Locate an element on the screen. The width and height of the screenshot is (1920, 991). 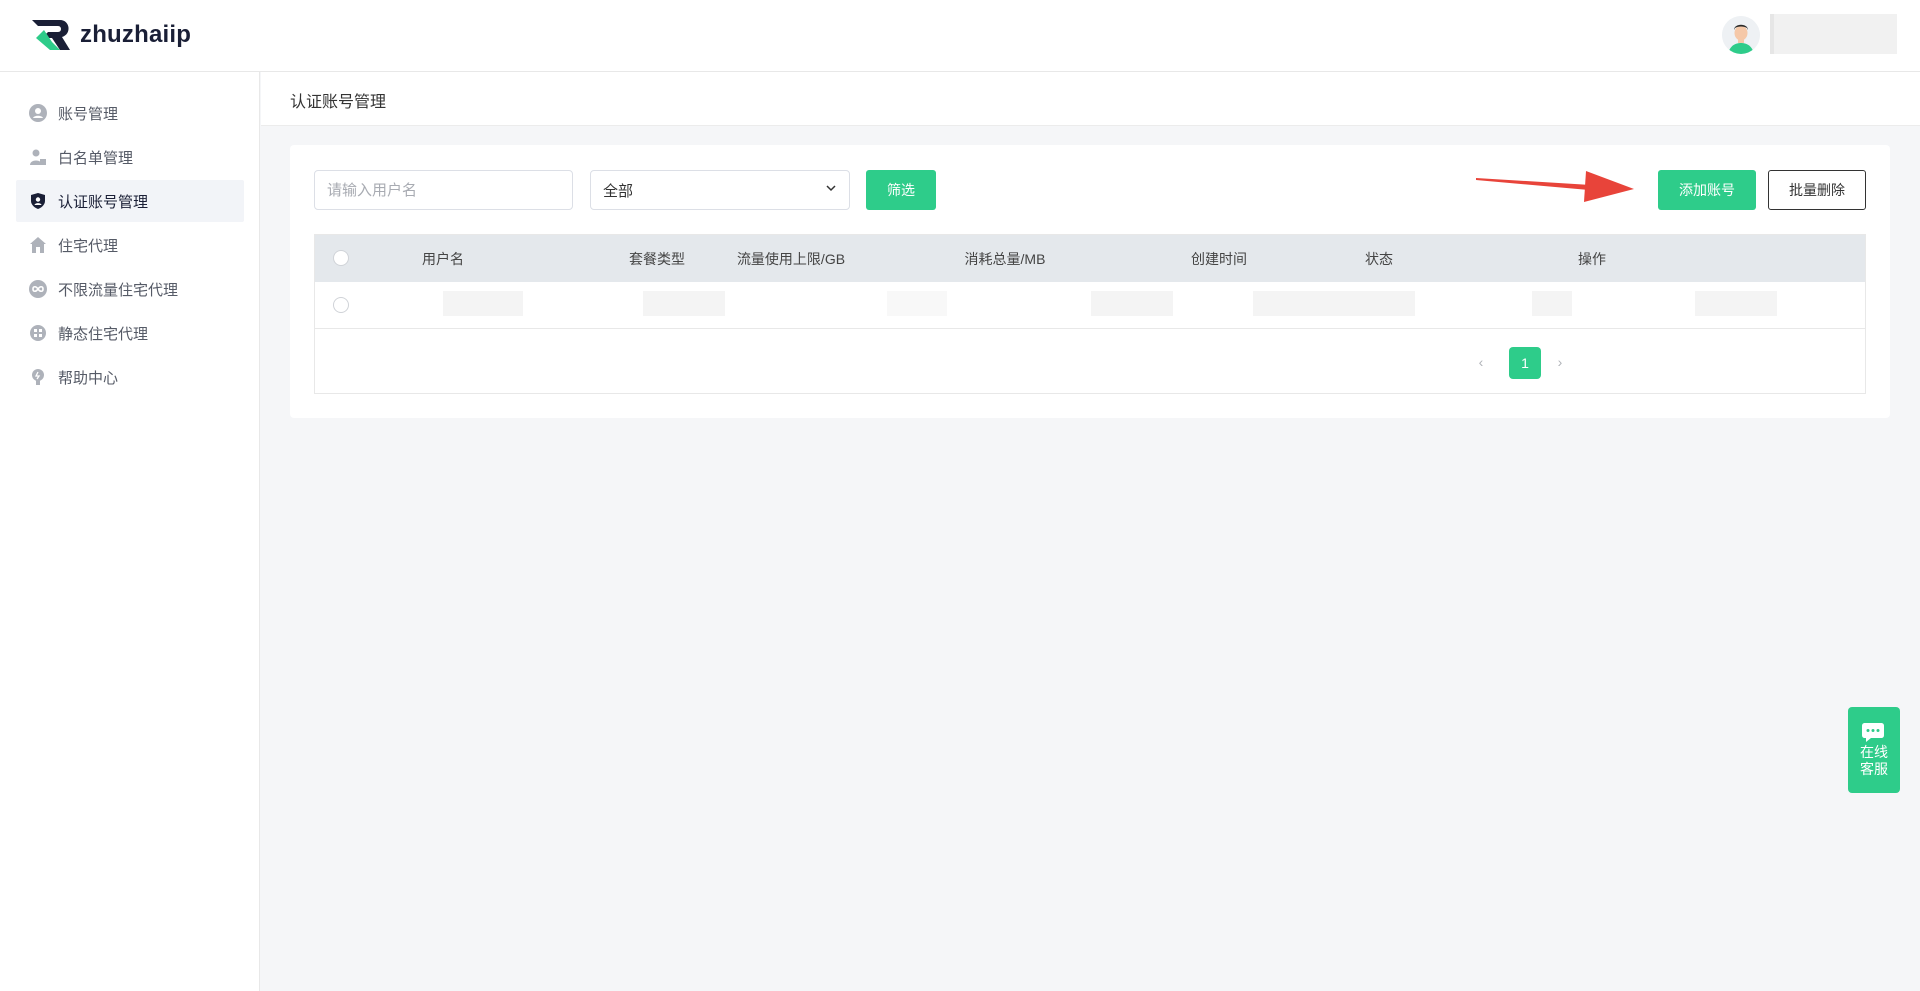
sidebar-item-unlimited-proxy: 不限流量住宅代理 is located at coordinates (130, 289).